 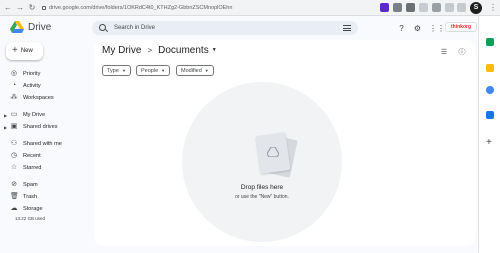 What do you see at coordinates (32, 156) in the screenshot?
I see `sidebar-item-label: Recent` at bounding box center [32, 156].